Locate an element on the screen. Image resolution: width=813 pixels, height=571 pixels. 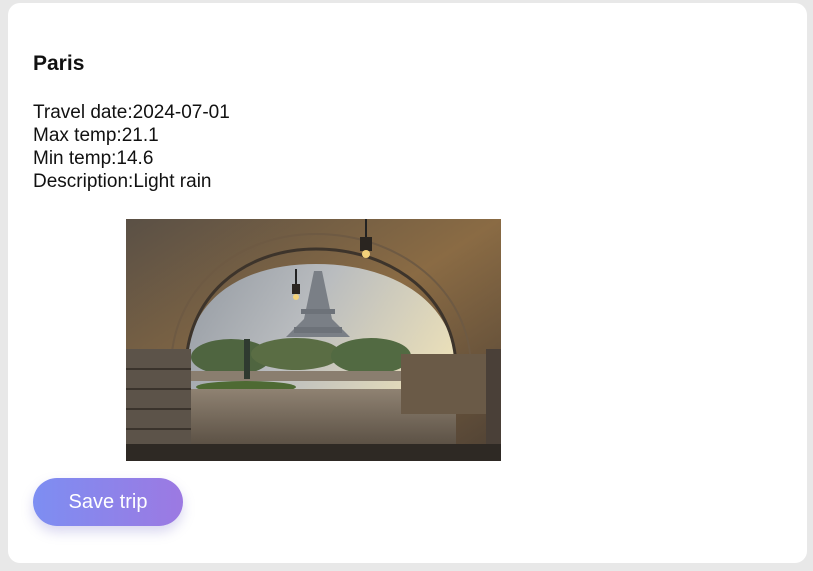
min-temp-label: Min temp: is located at coordinates (75, 158).